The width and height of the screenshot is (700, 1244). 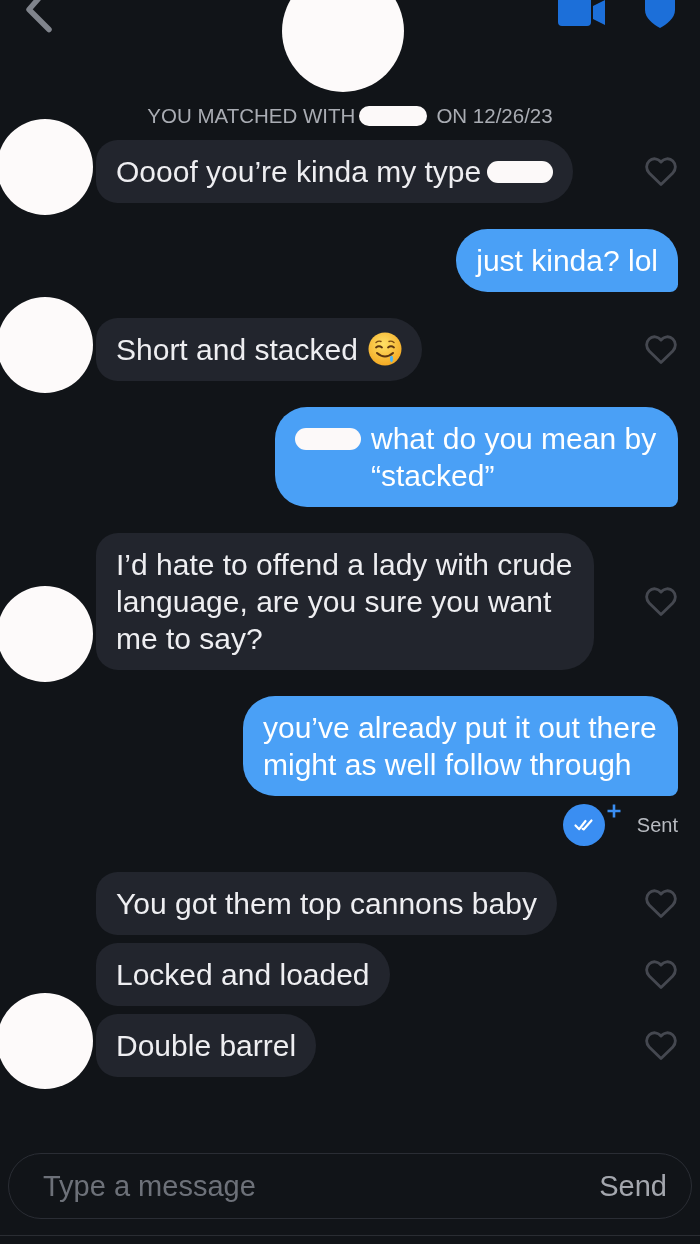 I want to click on chevron-left-icon, so click(x=39, y=16).